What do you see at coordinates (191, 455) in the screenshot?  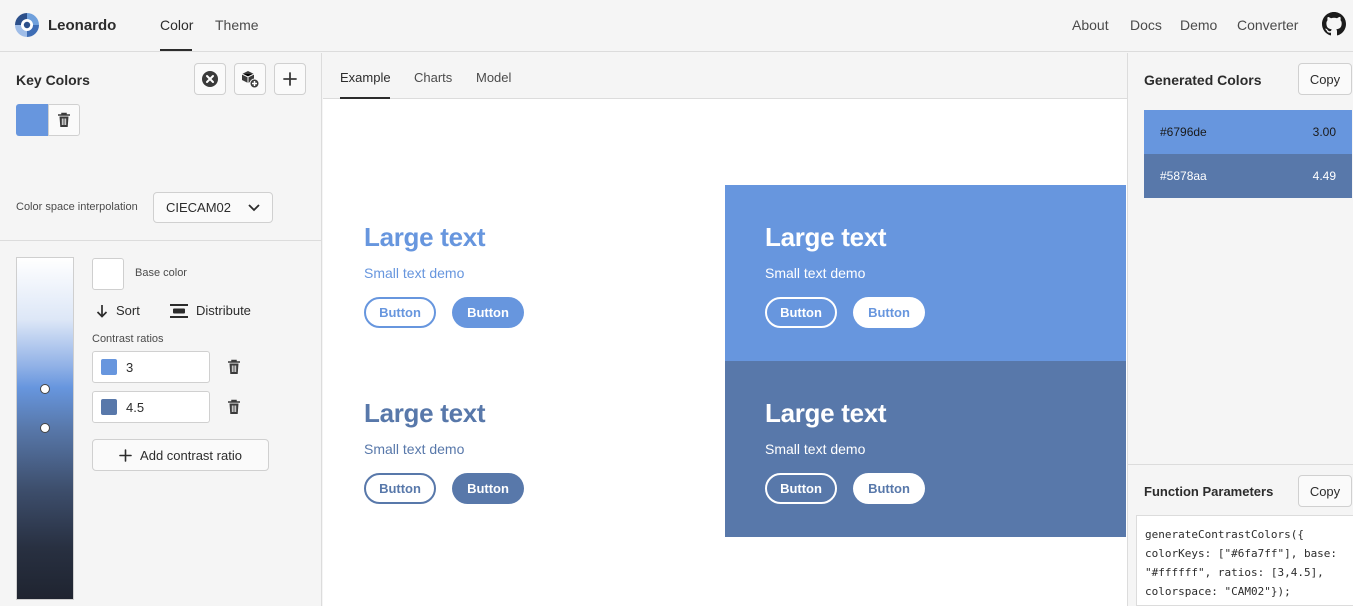 I see `add-contrast-ratio-label: Add contrast ratio` at bounding box center [191, 455].